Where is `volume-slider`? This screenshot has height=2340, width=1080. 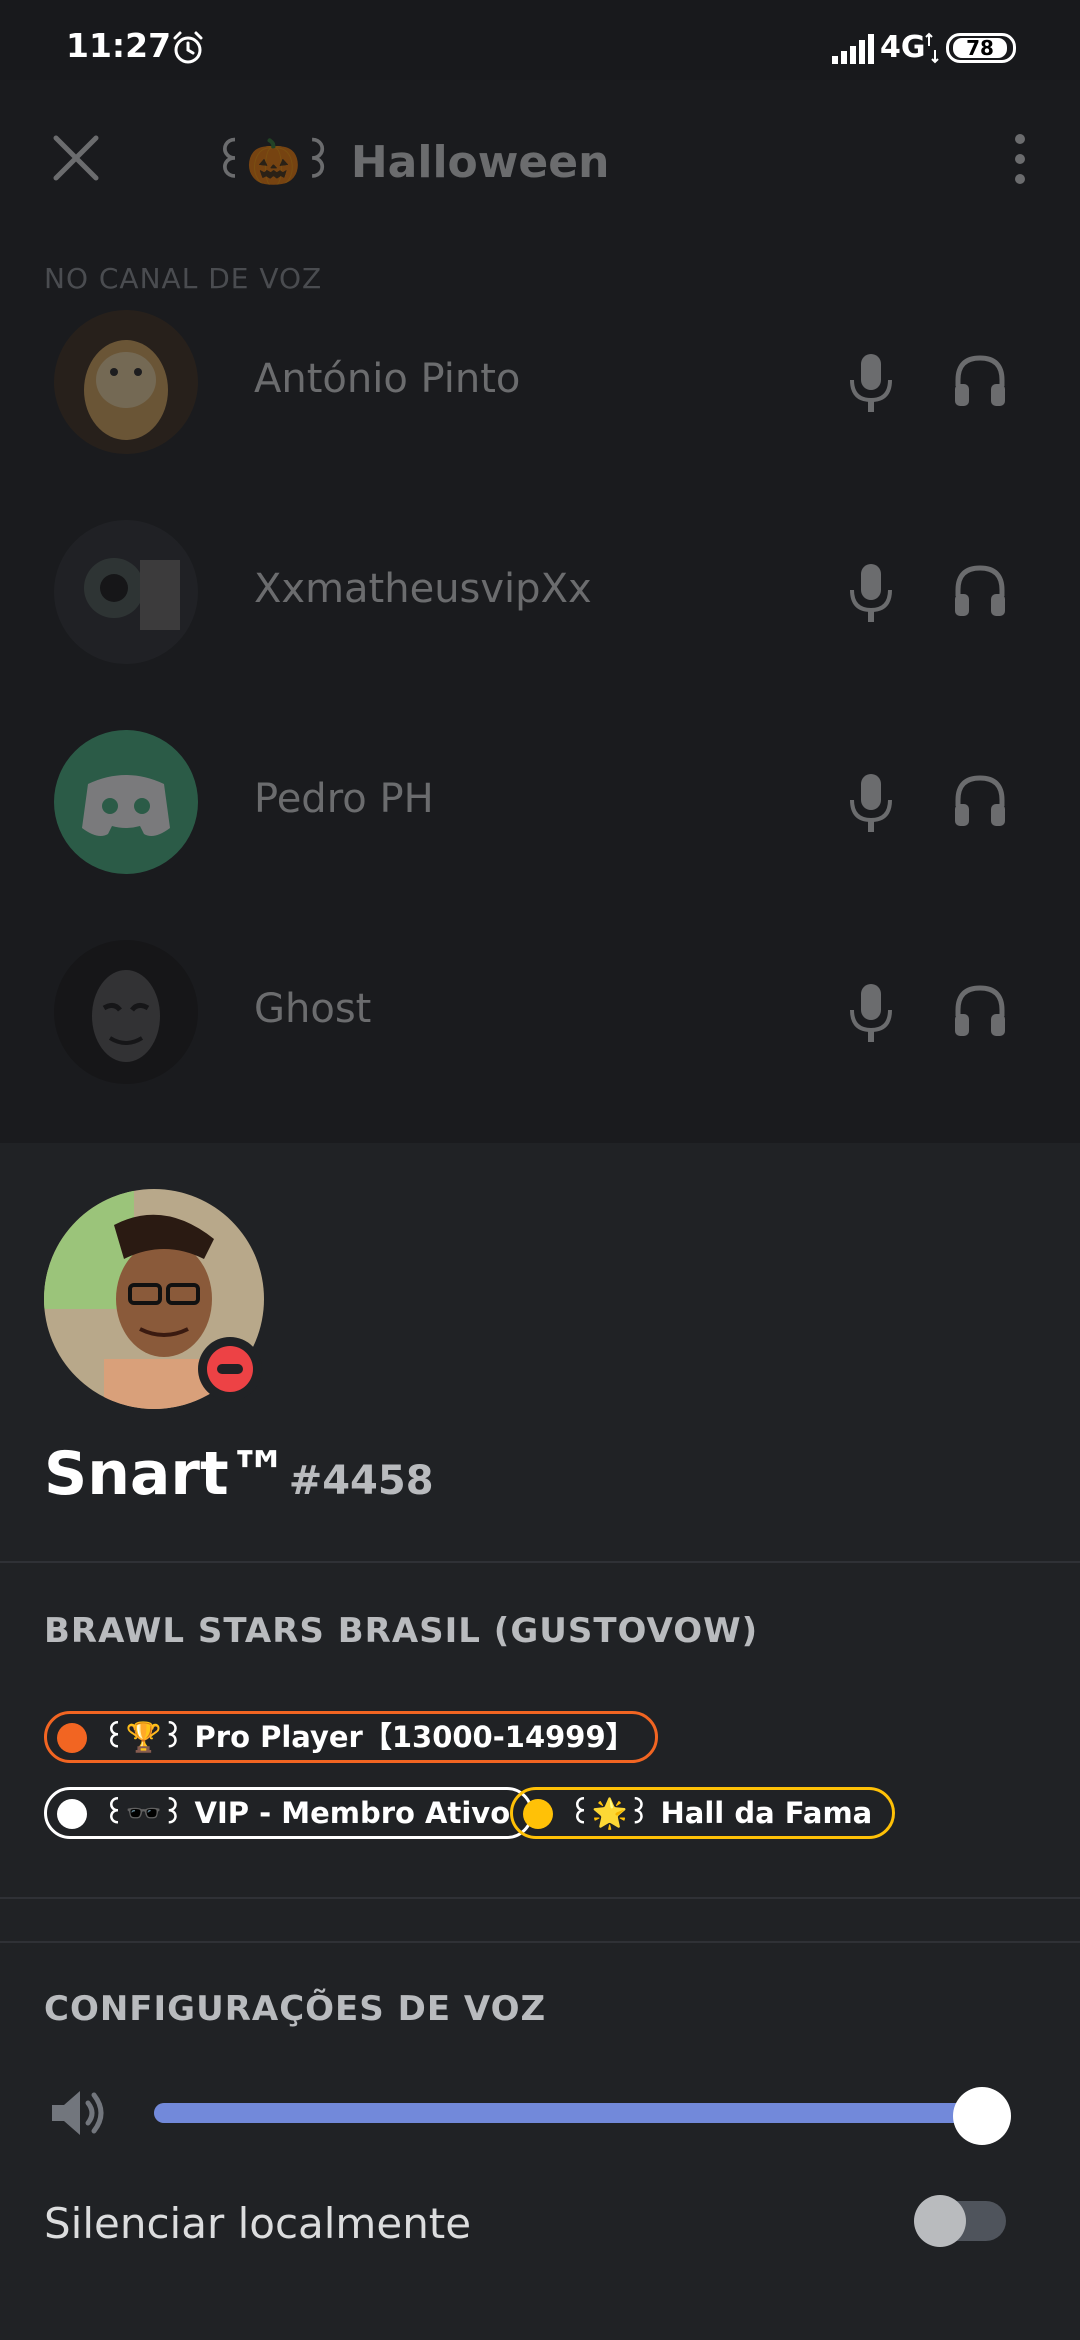
volume-slider is located at coordinates (572, 2113).